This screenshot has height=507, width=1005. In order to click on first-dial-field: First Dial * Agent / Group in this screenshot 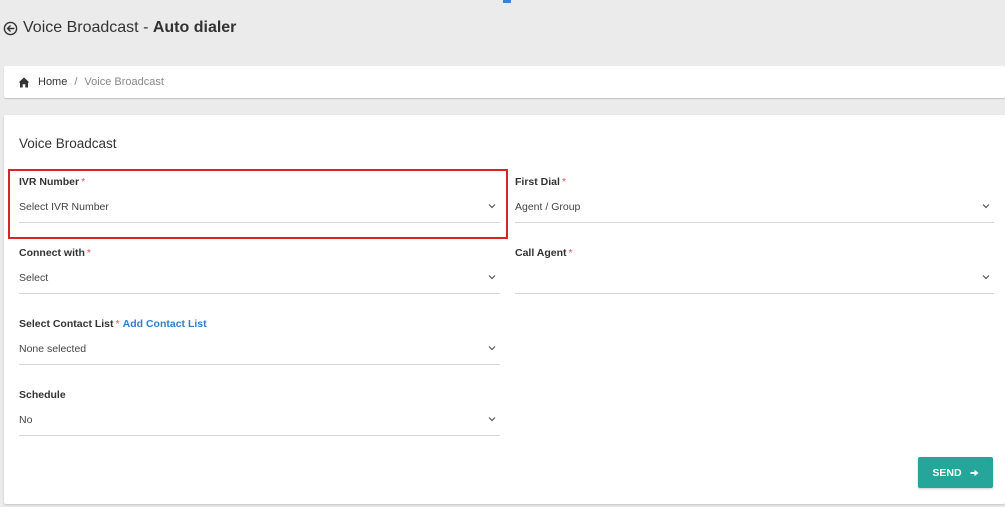, I will do `click(754, 200)`.